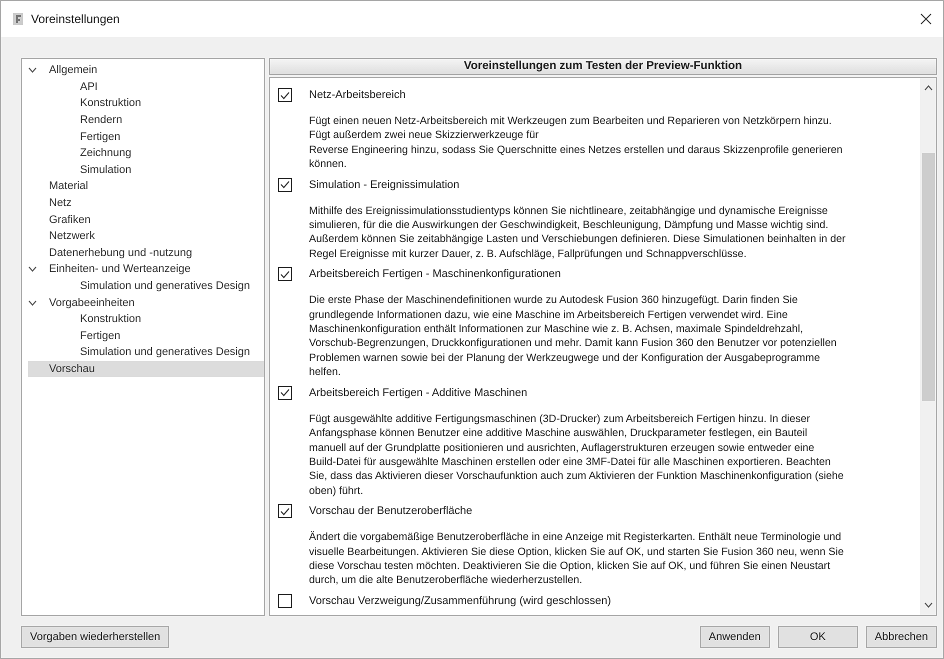 The width and height of the screenshot is (944, 659). I want to click on option-description: Mithilfe des Ereignissimulationsstudientyps können Sie nichtlineare, zeitabhängige und dynamische Ereignisse simulieren, für die die Auswirkungen der Geschwindigkeit, Beschleunigung, Dämpfung und Masse wichtig sind. Außerdem können Sie zeitabhängige Lasten und Verschiebungen definieren. Diese Simulationen beinhalten in der Regel Ereignisse mit kurzer Dauer, z. B. Aufschläge, Fallprüfungen und Schnappverschlüsse., so click(578, 233).